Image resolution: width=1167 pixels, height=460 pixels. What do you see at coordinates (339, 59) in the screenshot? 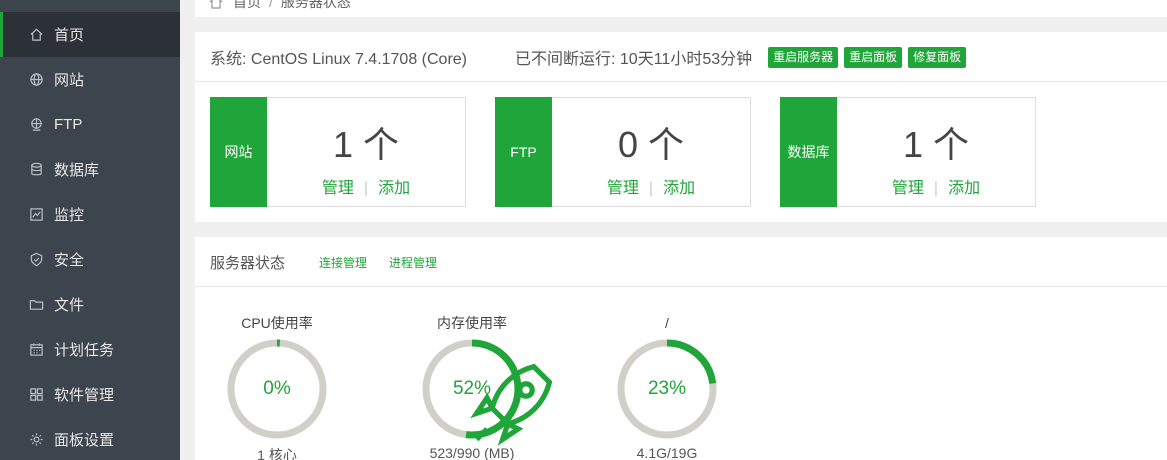
I see `os-info: 系统: CentOS Linux 7.4.1708 (Core)` at bounding box center [339, 59].